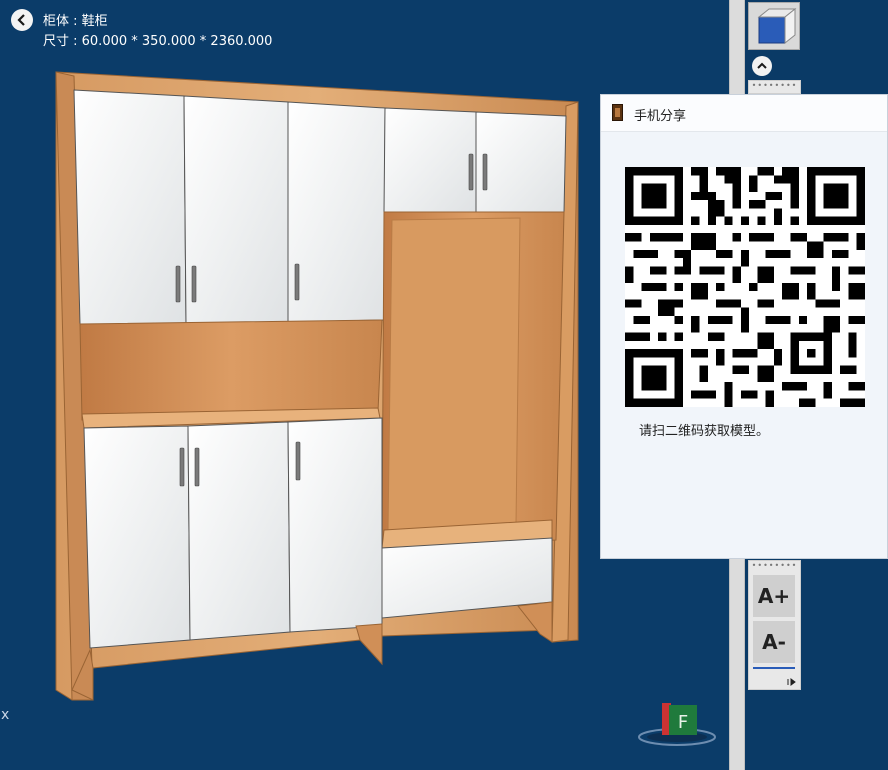 This screenshot has width=888, height=770. I want to click on grip-dots: ••••••••, so click(774, 85).